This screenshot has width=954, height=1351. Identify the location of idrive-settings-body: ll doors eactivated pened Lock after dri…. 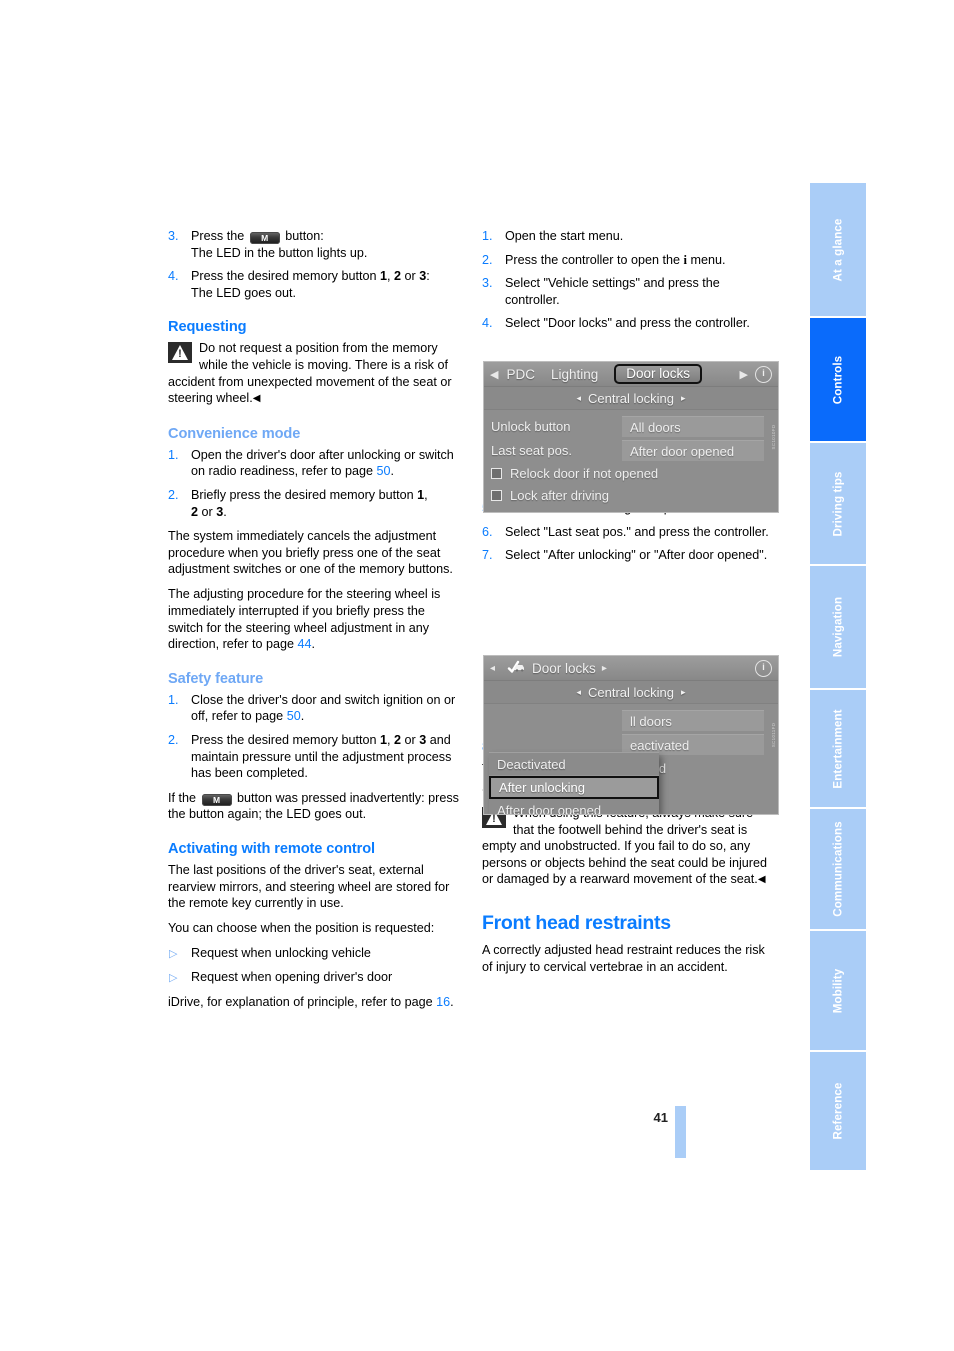
(631, 759).